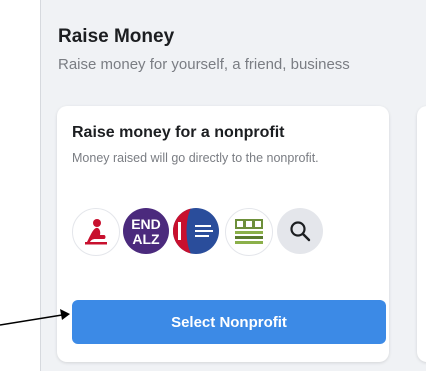 The width and height of the screenshot is (426, 371). I want to click on search-icon, so click(300, 231).